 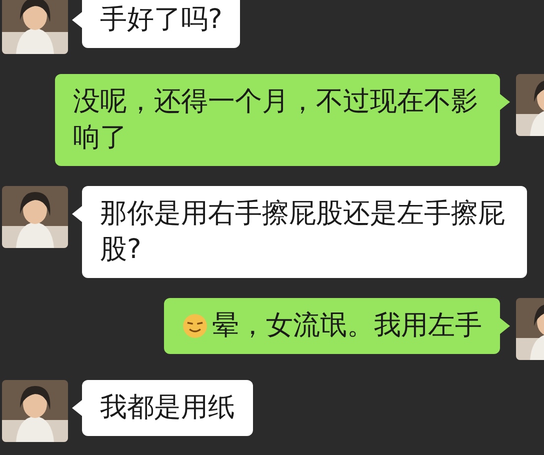 What do you see at coordinates (303, 232) in the screenshot?
I see `message-text: 那你是用右手擦屁股还是左手擦屁股?` at bounding box center [303, 232].